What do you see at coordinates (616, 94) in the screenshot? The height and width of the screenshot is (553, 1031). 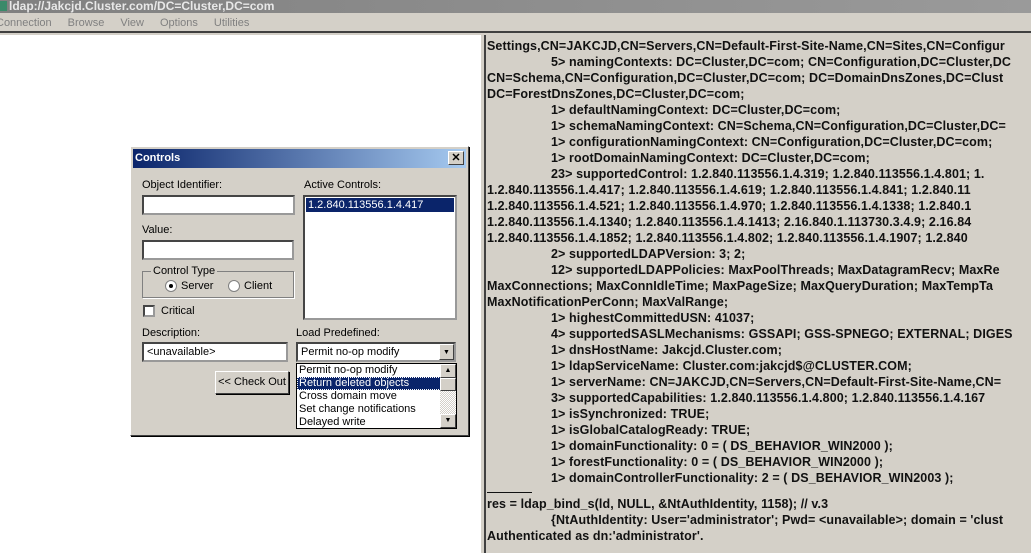 I see `output-line: DC=ForestDnsZones,DC=Cluster,DC=com;` at bounding box center [616, 94].